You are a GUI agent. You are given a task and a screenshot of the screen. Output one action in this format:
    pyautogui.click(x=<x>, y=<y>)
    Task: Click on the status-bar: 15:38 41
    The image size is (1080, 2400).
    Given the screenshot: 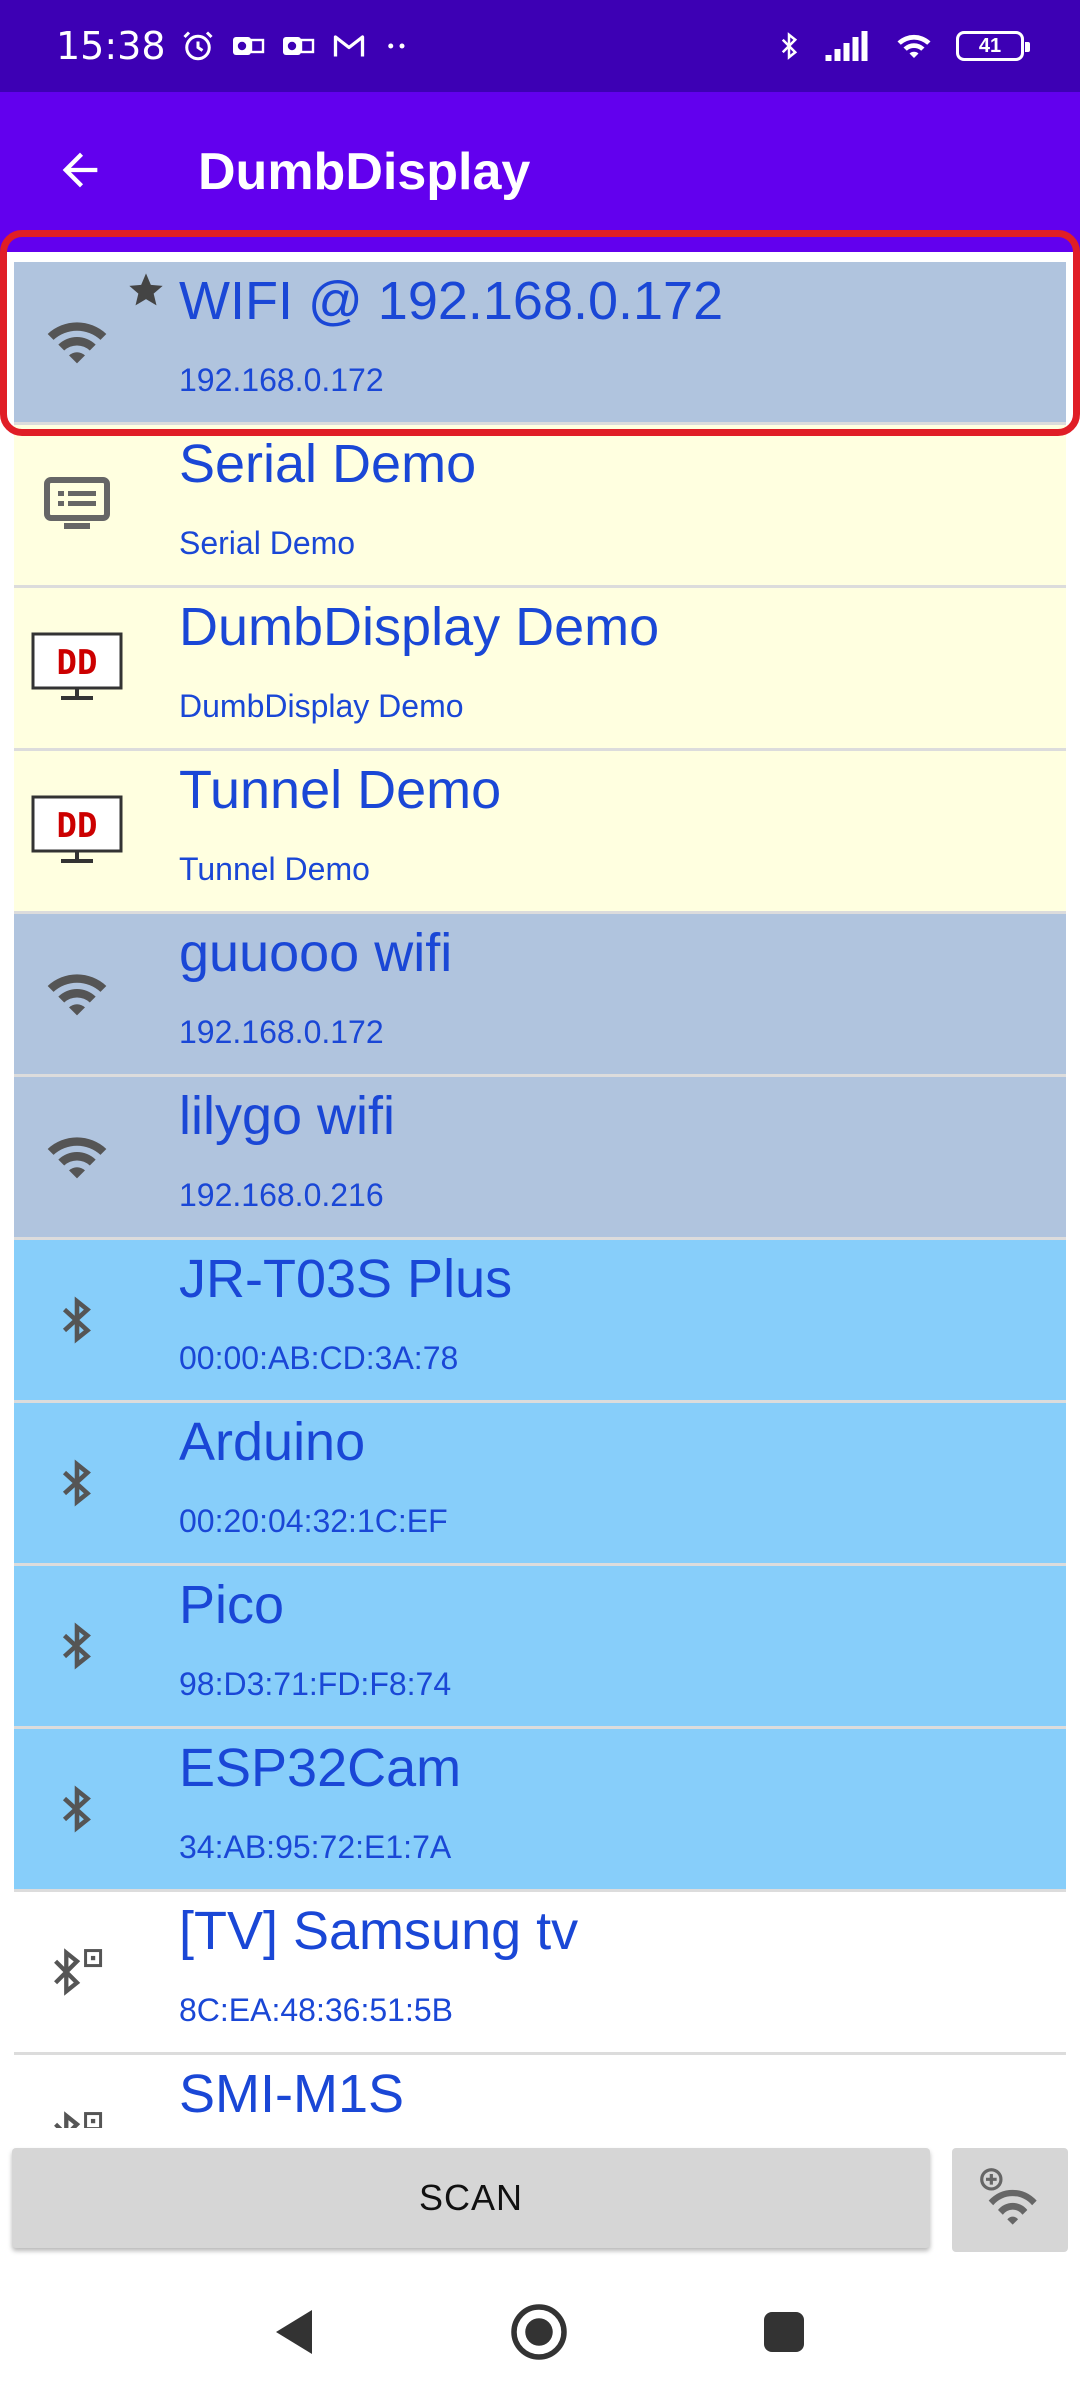 What is the action you would take?
    pyautogui.click(x=540, y=46)
    